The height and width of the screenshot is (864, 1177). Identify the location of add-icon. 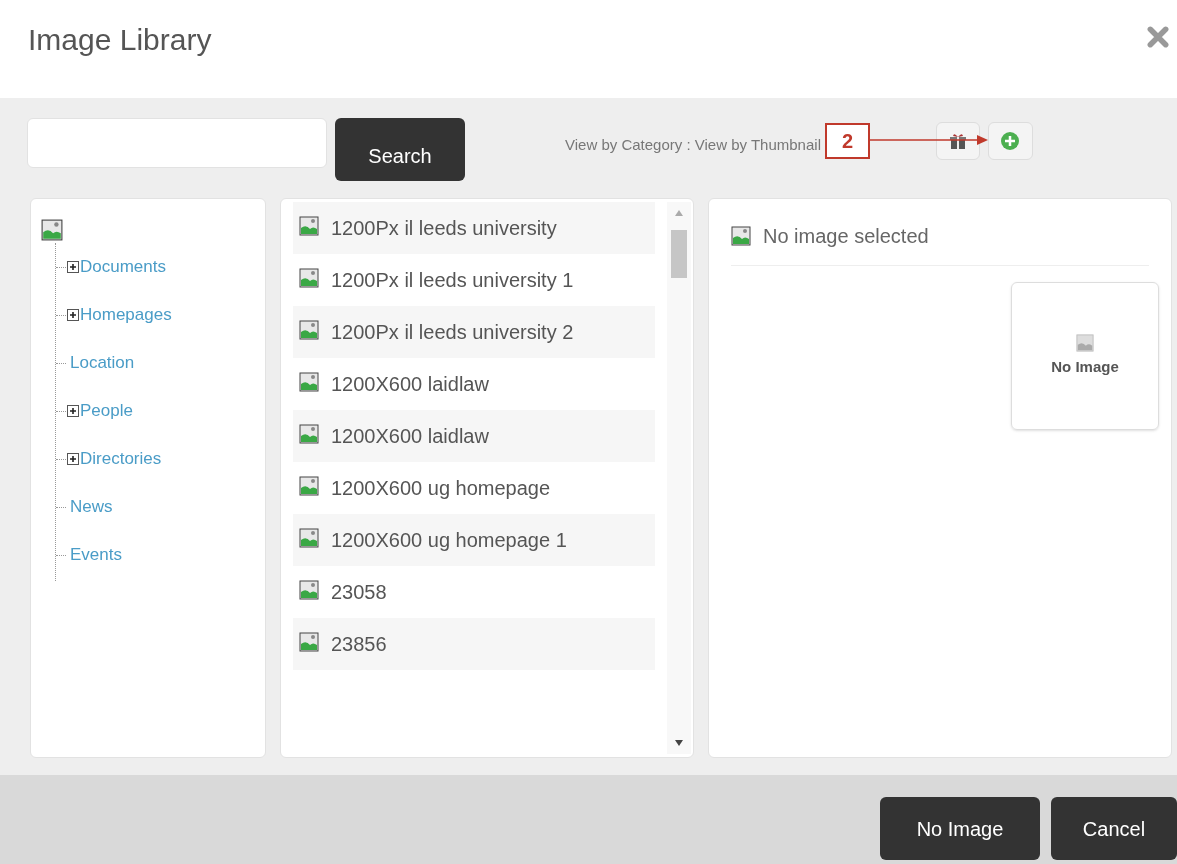
(1010, 141).